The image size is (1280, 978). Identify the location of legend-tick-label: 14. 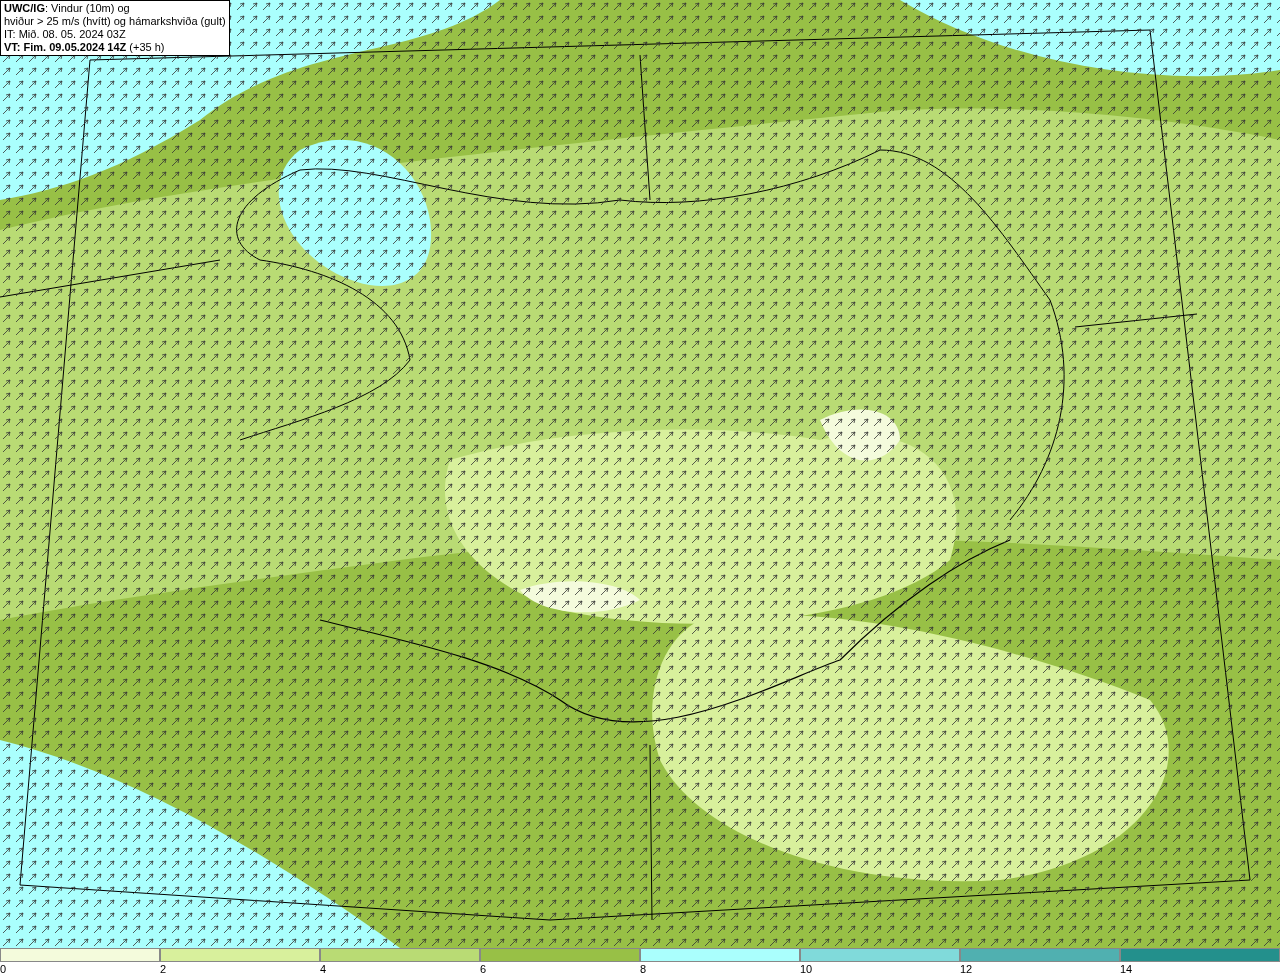
(1126, 969).